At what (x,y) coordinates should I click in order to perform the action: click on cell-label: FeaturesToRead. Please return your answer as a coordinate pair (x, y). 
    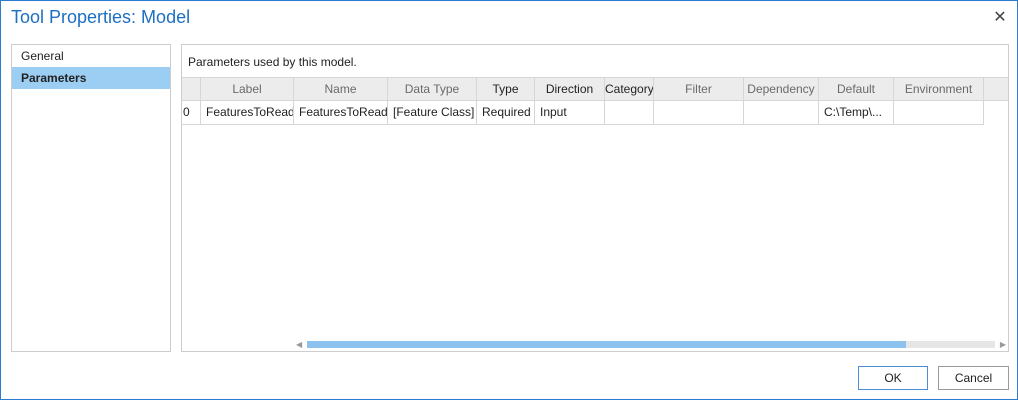
    Looking at the image, I should click on (247, 113).